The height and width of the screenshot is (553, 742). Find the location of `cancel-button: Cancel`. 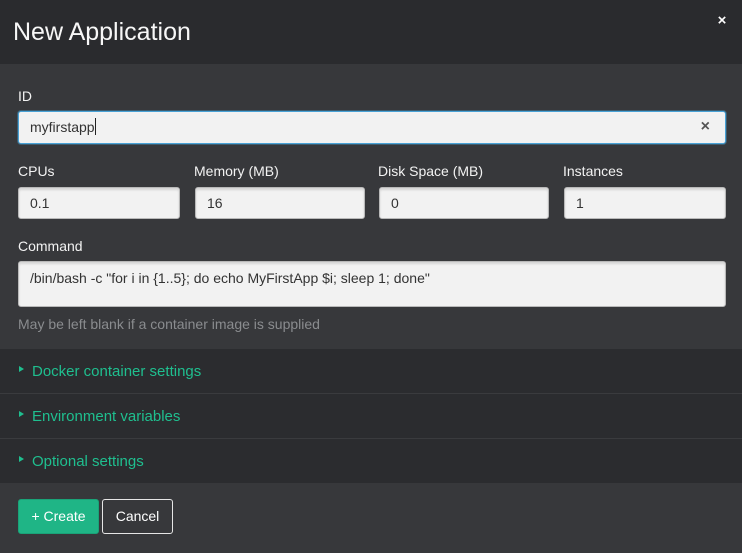

cancel-button: Cancel is located at coordinates (137, 516).